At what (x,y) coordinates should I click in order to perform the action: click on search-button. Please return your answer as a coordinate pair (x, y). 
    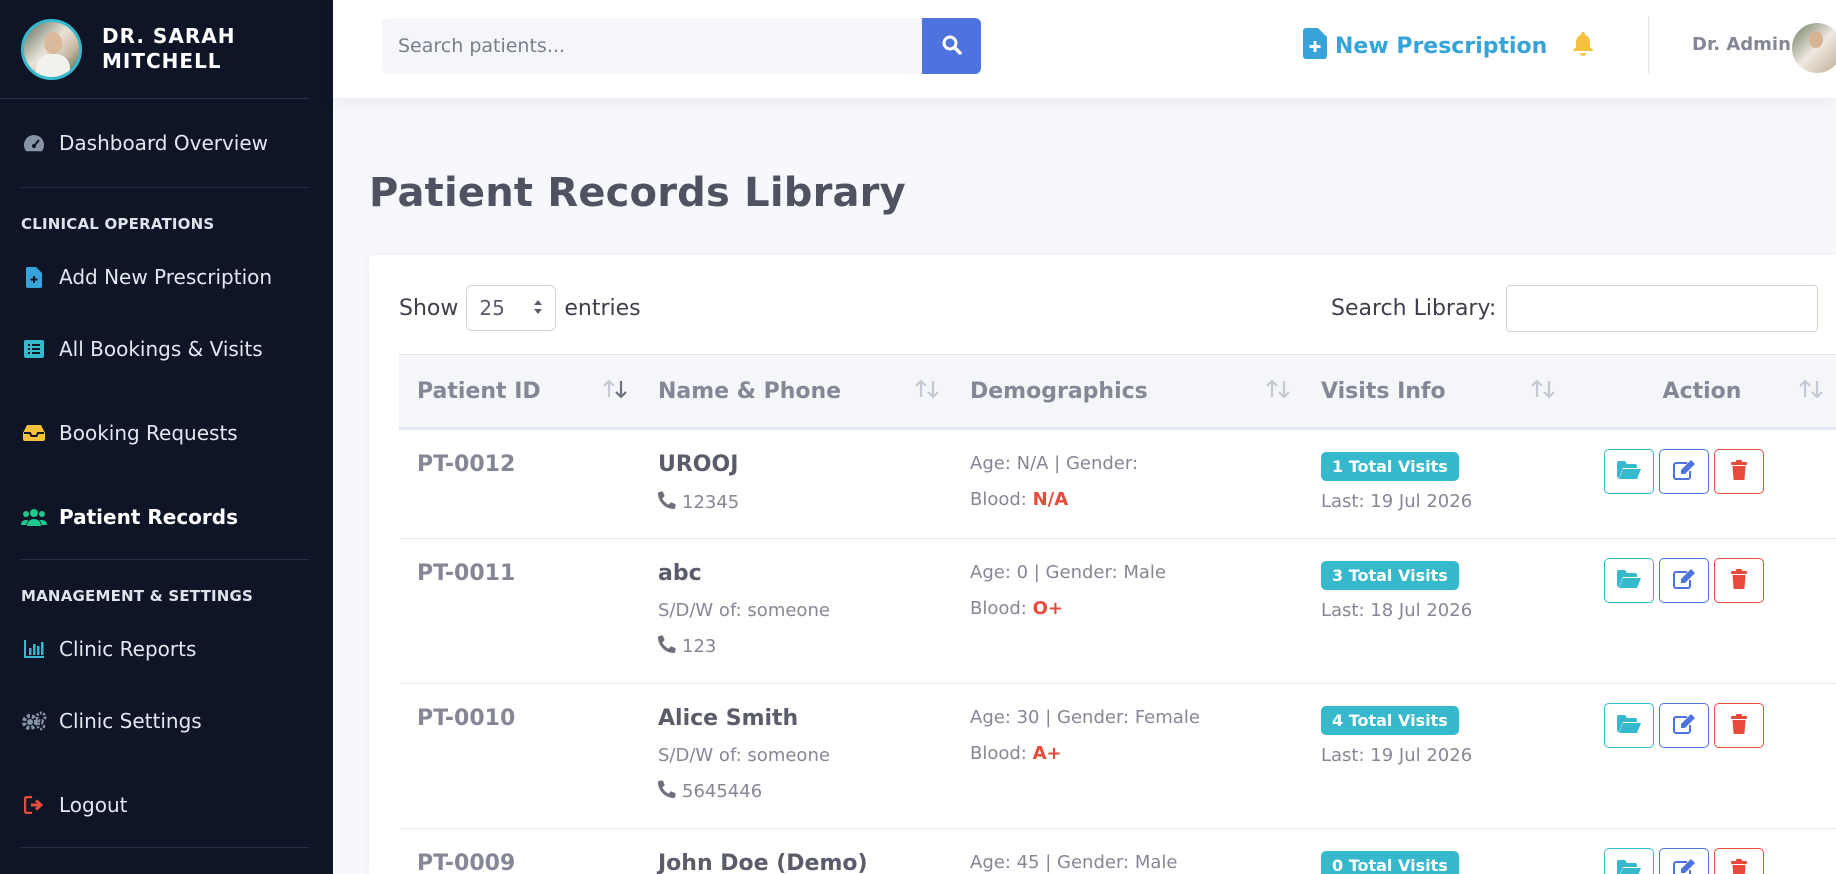
    Looking at the image, I should click on (951, 46).